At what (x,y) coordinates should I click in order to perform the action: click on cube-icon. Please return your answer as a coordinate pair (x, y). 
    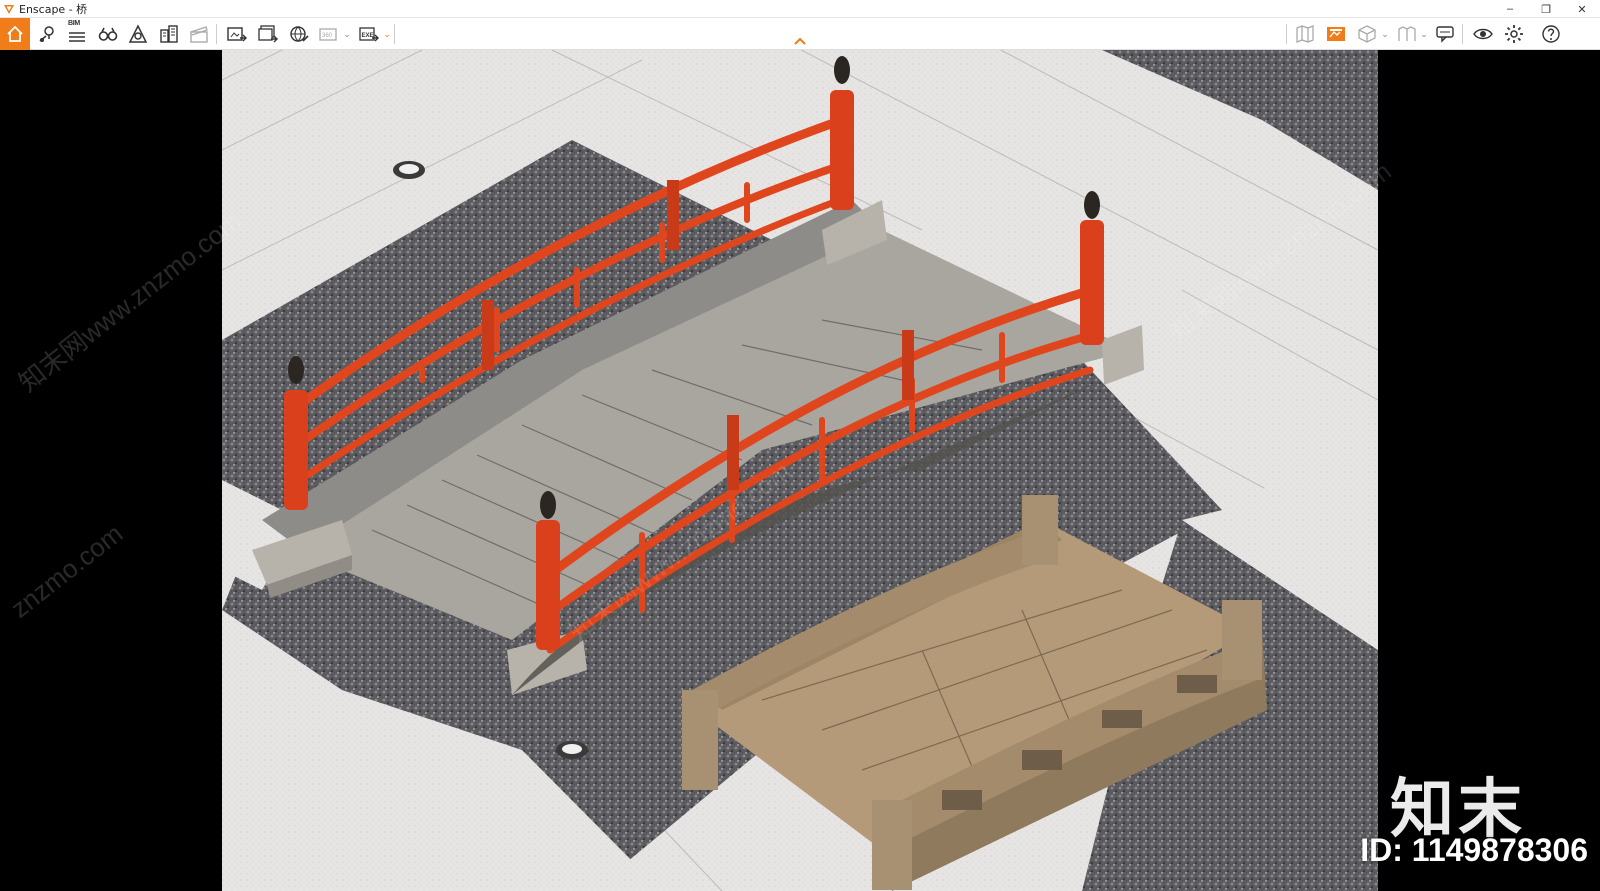
    Looking at the image, I should click on (1367, 34).